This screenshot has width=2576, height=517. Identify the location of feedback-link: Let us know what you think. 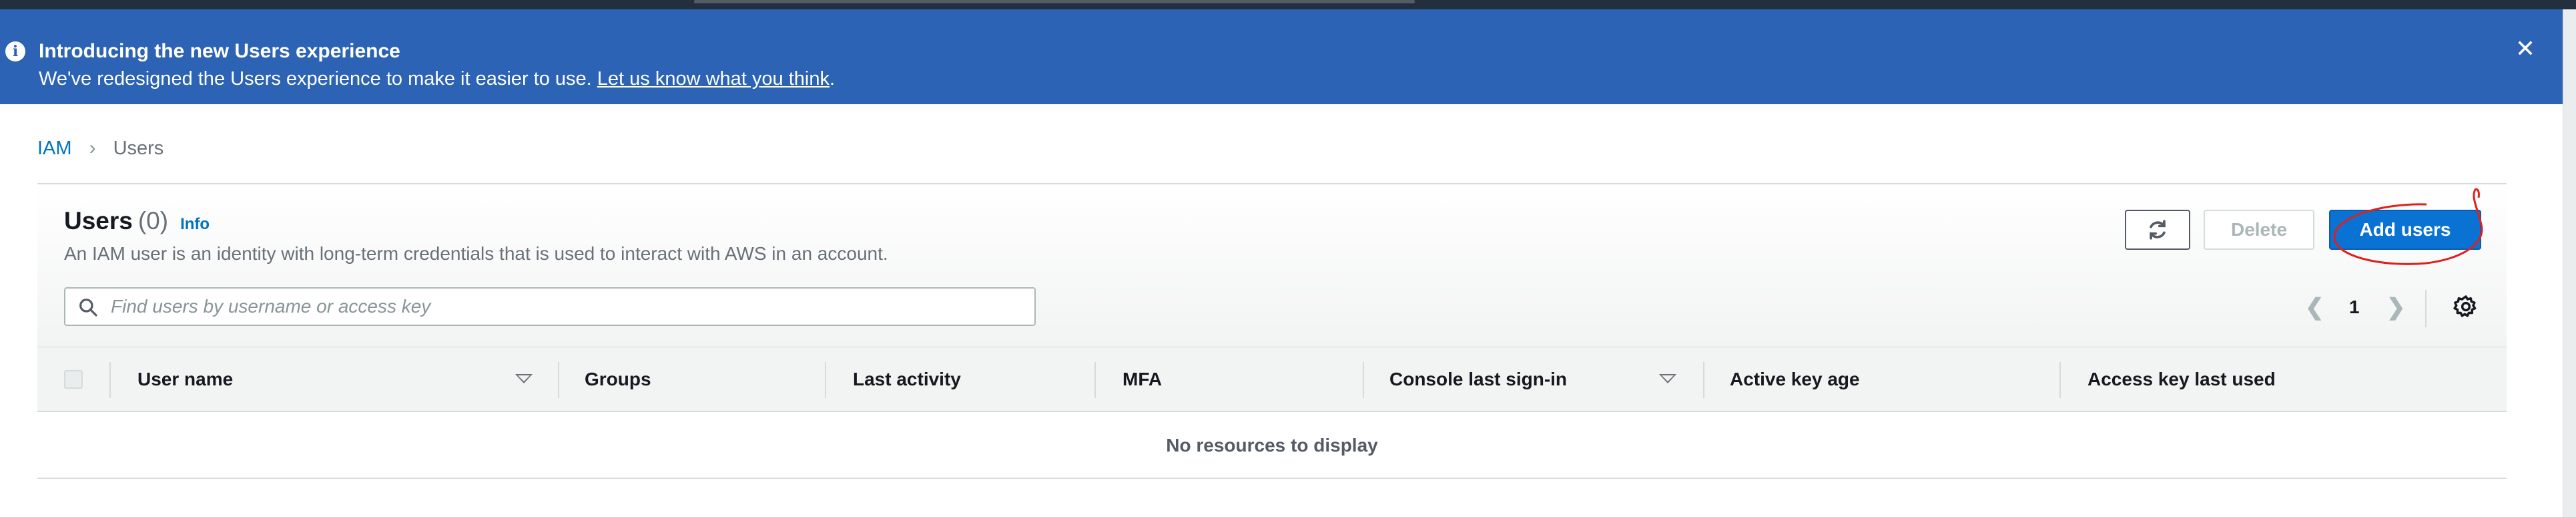
(713, 79).